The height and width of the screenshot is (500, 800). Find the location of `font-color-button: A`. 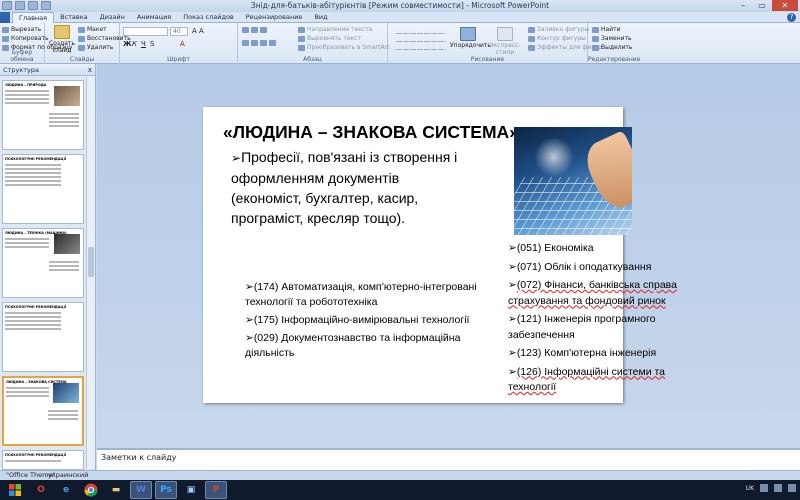

font-color-button: A is located at coordinates (182, 44).